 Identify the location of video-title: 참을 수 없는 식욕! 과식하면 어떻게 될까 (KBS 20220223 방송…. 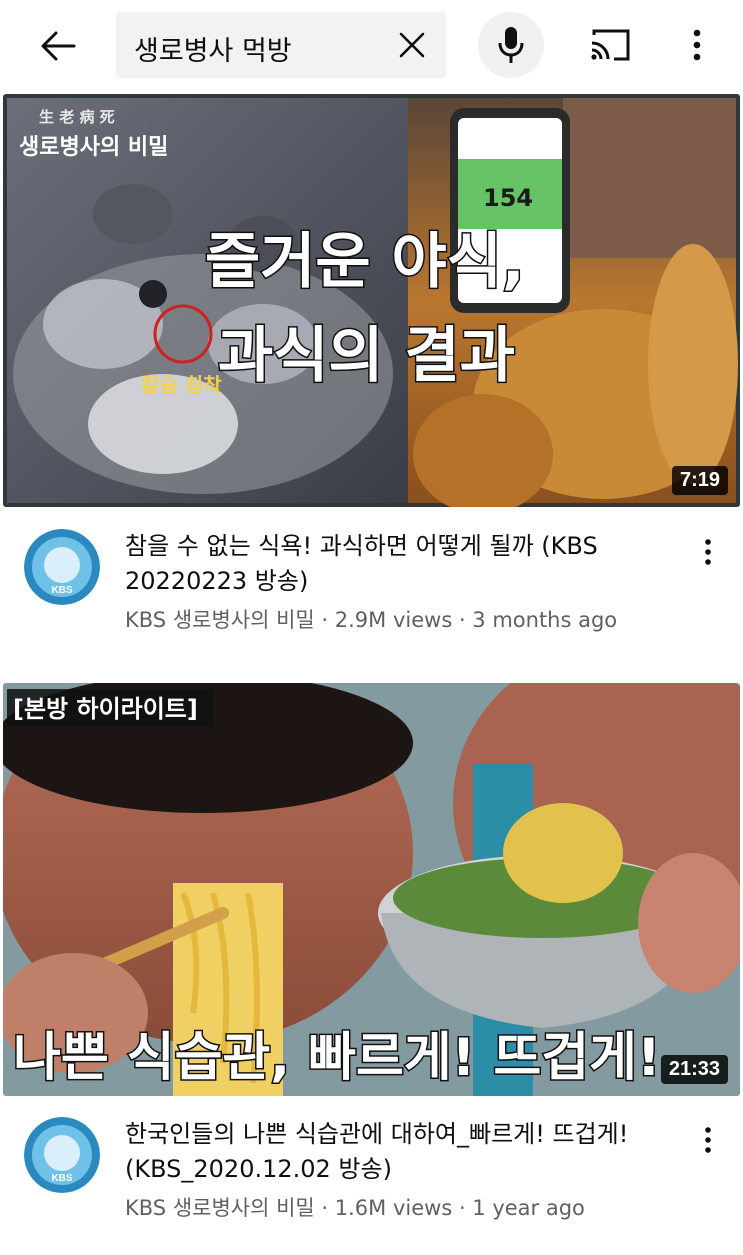
(395, 564).